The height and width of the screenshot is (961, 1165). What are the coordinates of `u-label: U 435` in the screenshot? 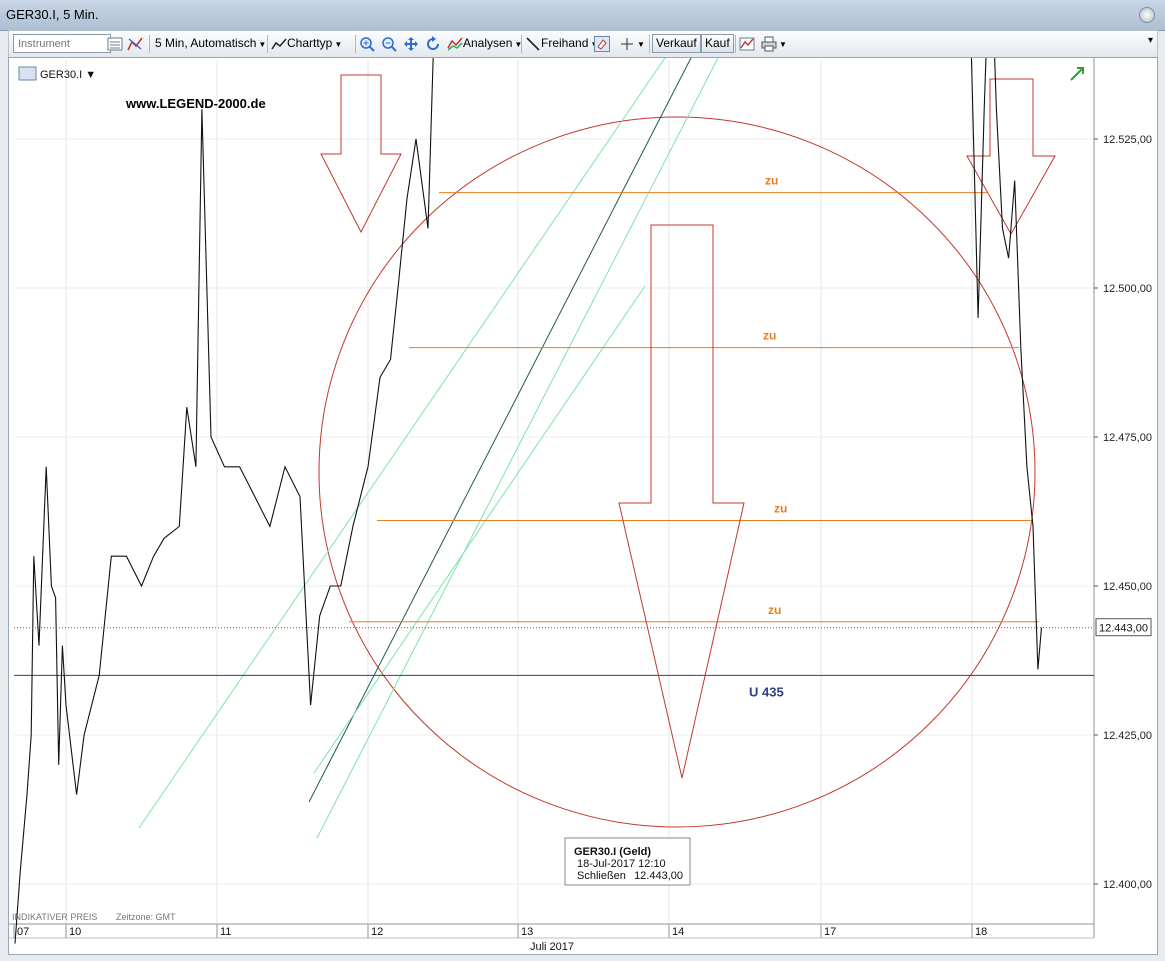 It's located at (766, 691).